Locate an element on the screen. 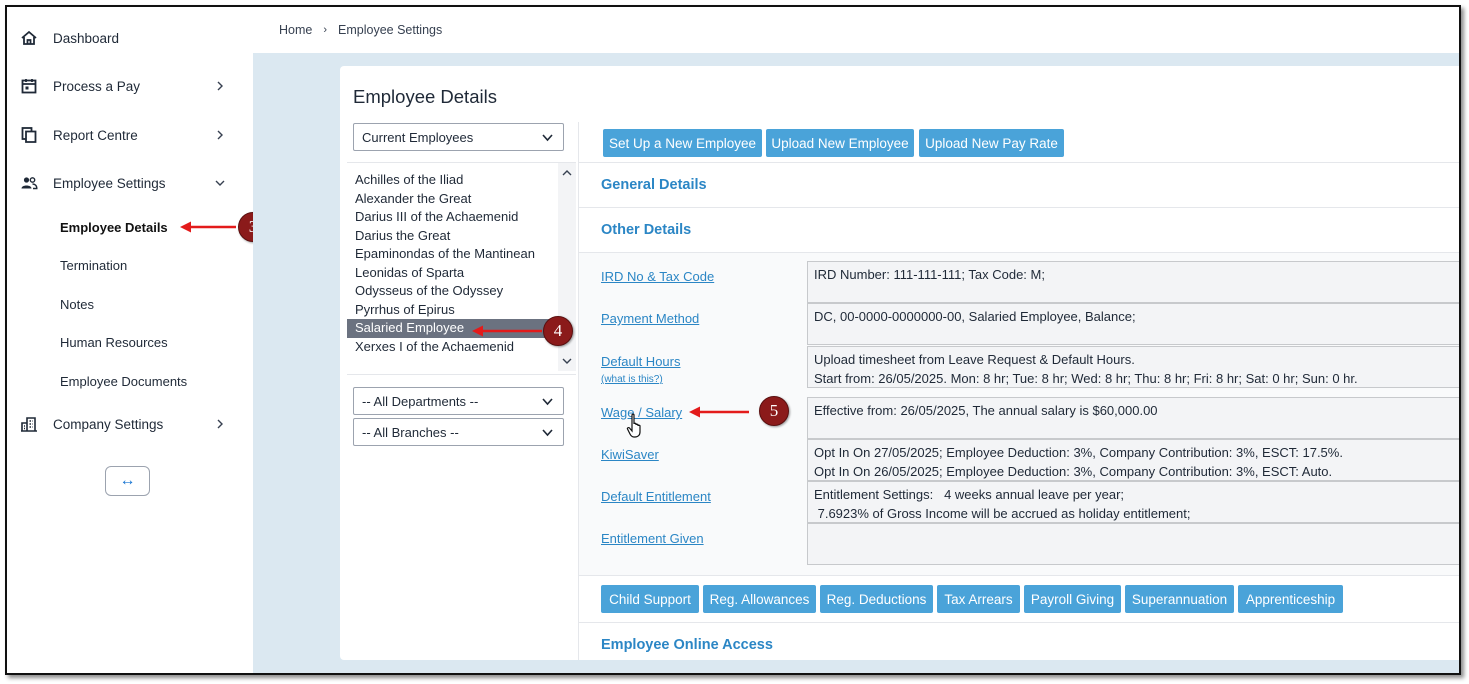  default-entitlement-link: Default Entitlement is located at coordinates (656, 496).